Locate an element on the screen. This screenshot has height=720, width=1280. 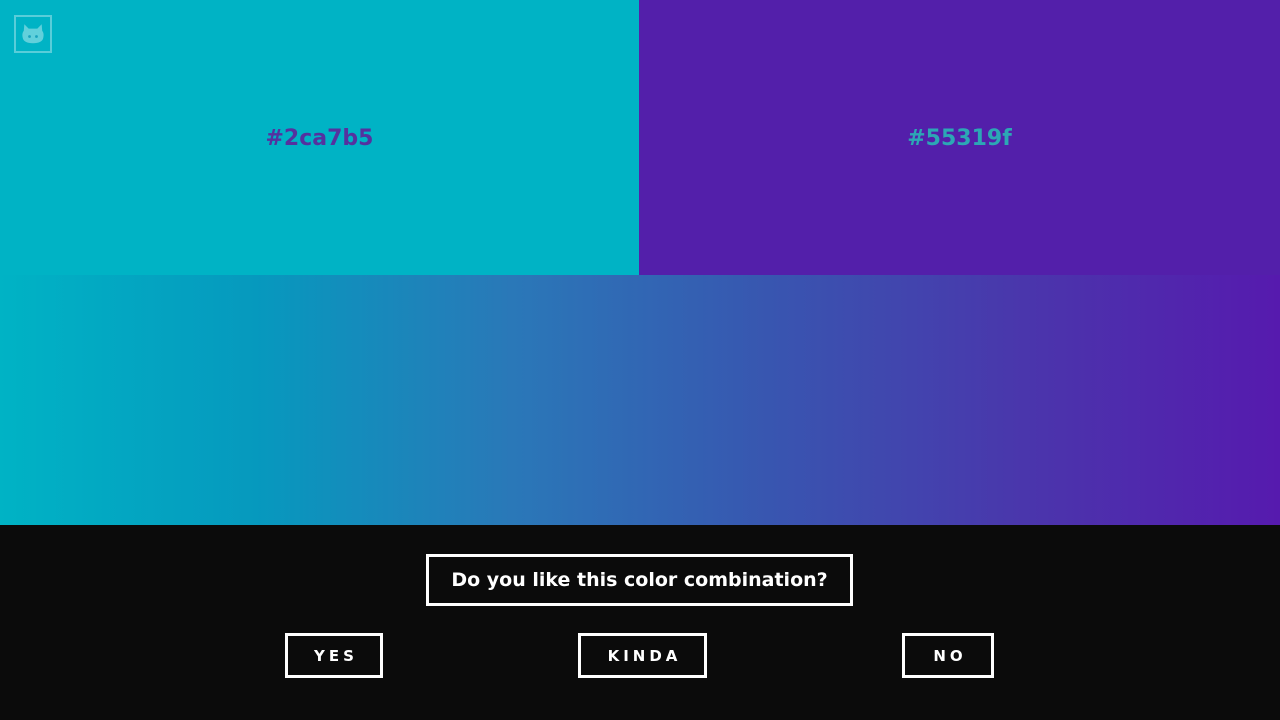
question-prompt: Do you like this color combination? is located at coordinates (639, 580).